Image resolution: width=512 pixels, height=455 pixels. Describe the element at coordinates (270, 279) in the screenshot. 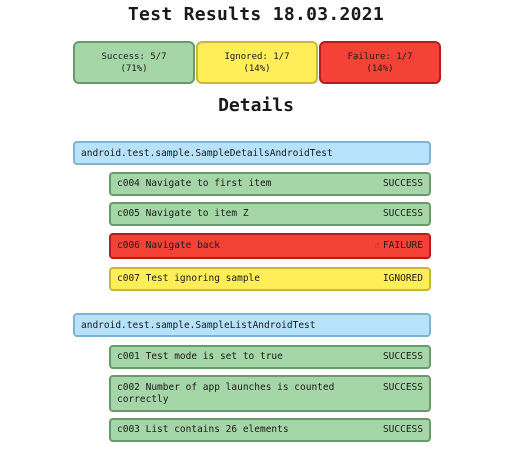

I see `test-row: c007 Test ignoring sample IGNORED` at that location.